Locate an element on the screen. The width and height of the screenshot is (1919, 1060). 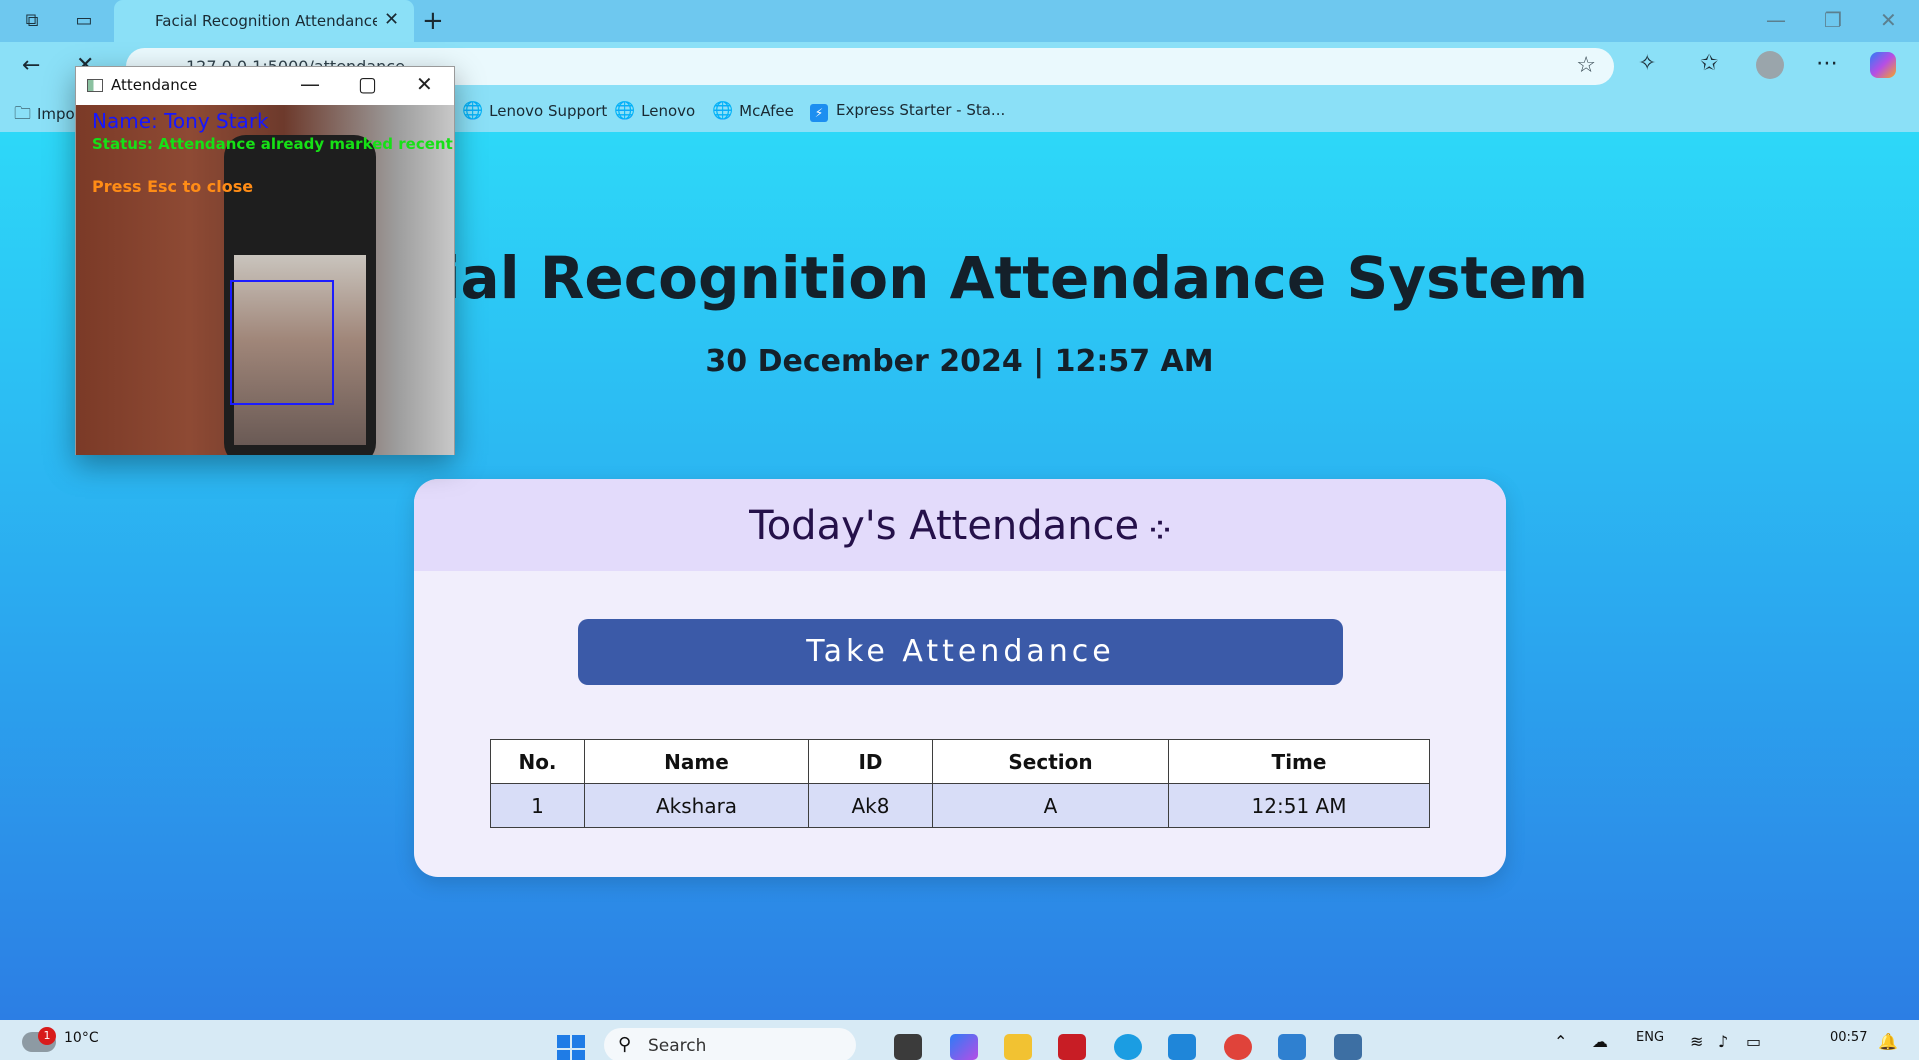
column-header: Section is located at coordinates (1050, 761).